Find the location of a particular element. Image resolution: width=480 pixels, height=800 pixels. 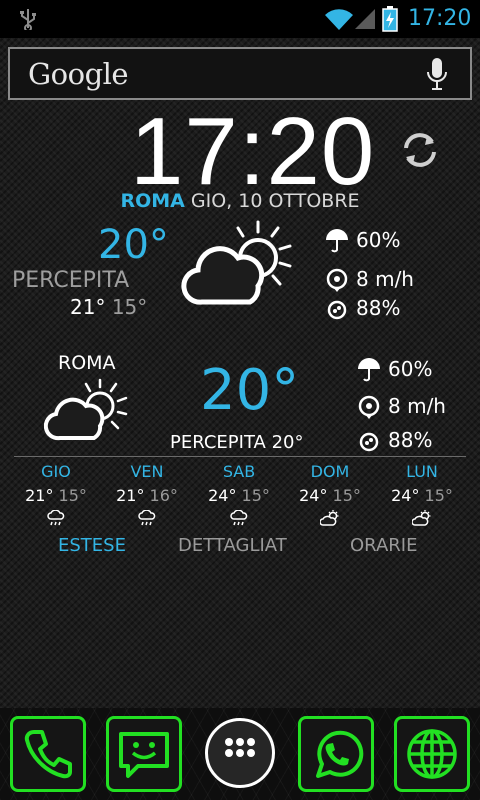

forecast-day: SAB 24° 15° is located at coordinates (239, 493).